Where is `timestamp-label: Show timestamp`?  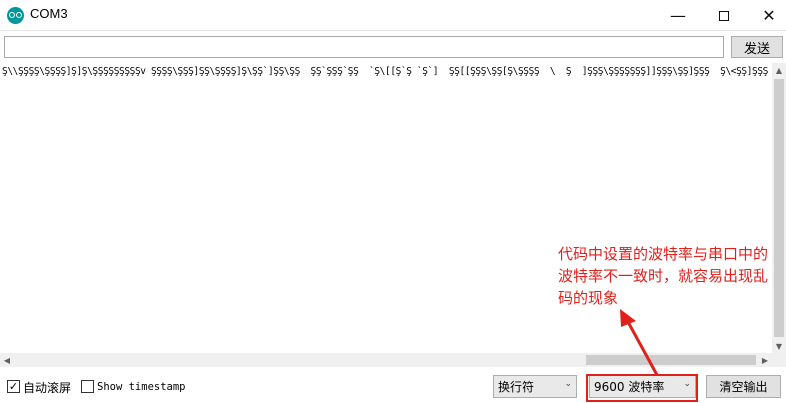
timestamp-label: Show timestamp is located at coordinates (141, 387).